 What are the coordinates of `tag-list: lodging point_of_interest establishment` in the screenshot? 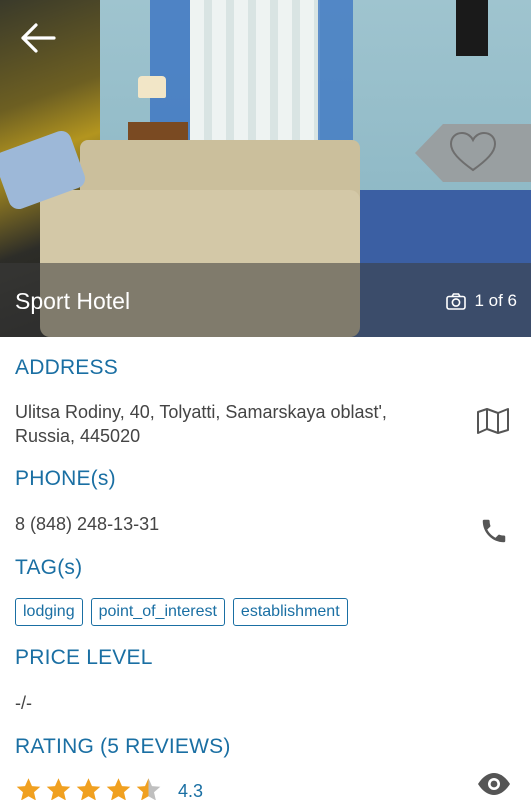 It's located at (181, 612).